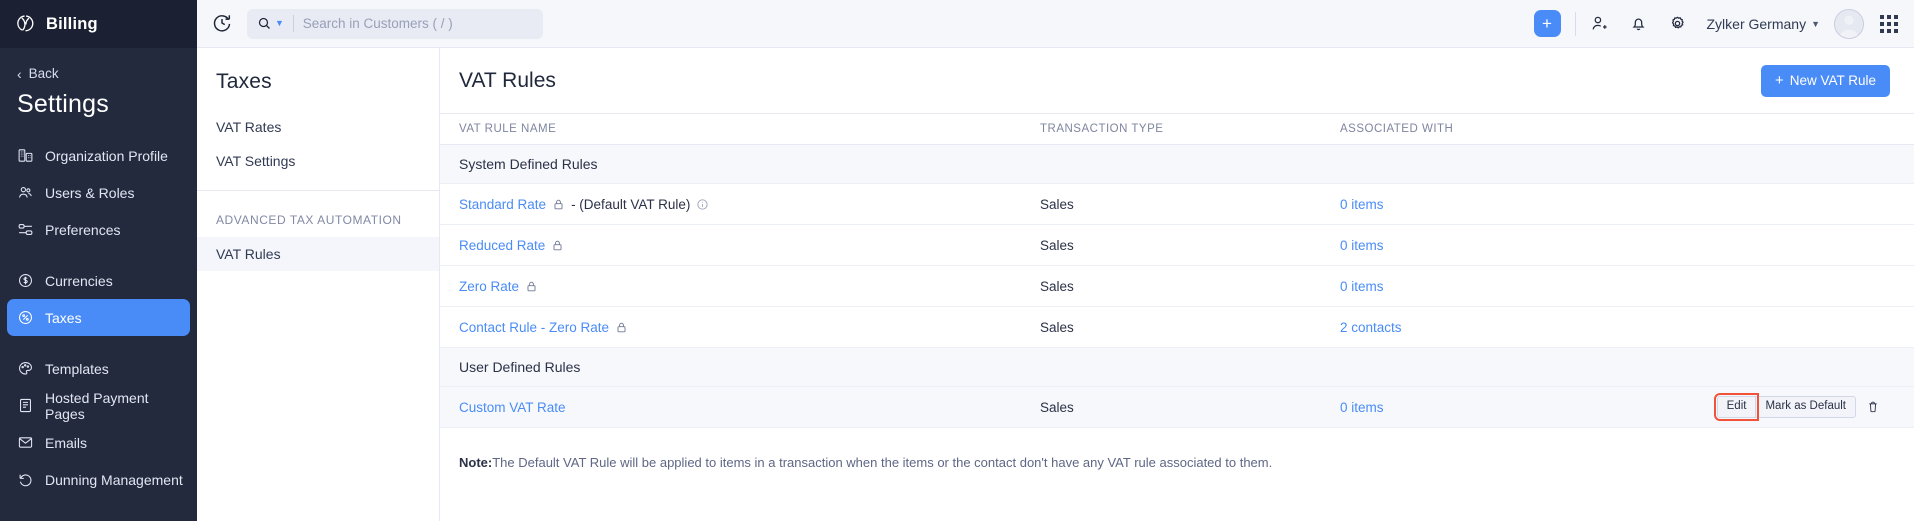  Describe the element at coordinates (79, 280) in the screenshot. I see `sidebar-item-label: Currencies` at that location.